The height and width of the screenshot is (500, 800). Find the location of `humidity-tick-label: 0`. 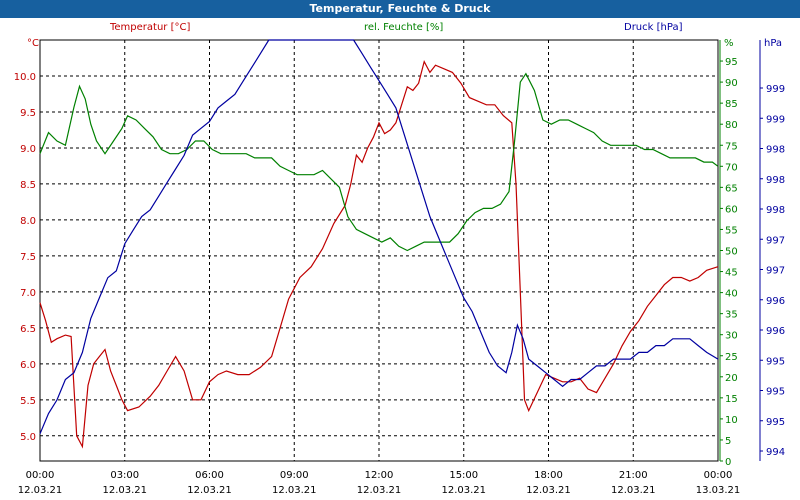

humidity-tick-label: 0 is located at coordinates (728, 462).